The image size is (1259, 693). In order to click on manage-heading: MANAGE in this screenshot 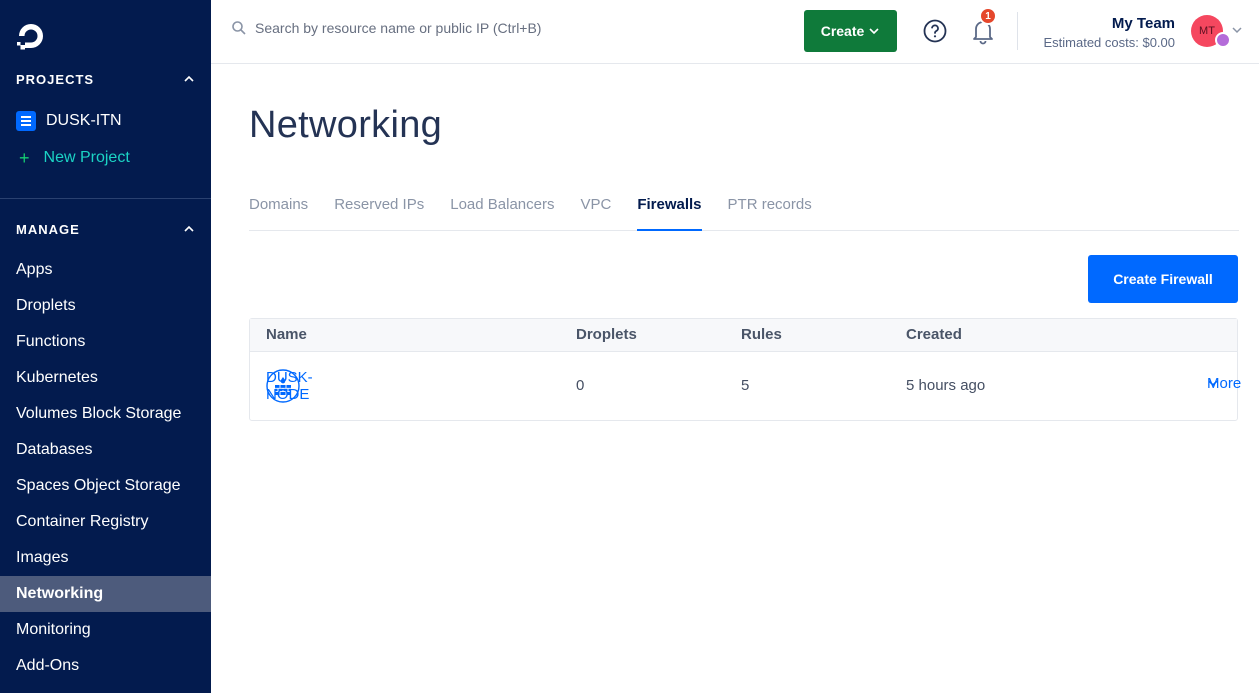, I will do `click(48, 229)`.